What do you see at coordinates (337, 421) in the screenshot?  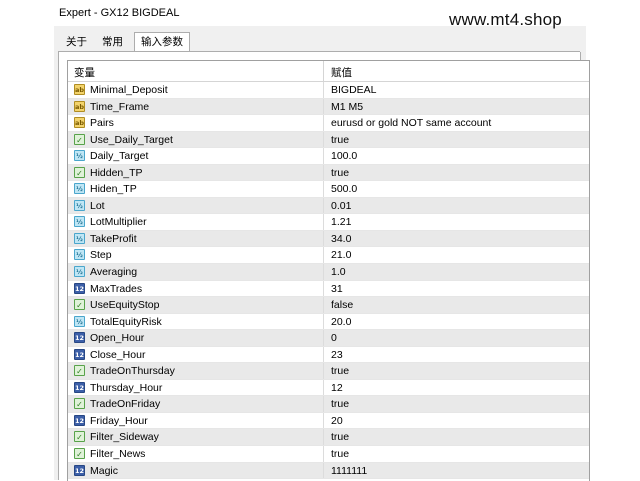 I see `parameter-value: 20` at bounding box center [337, 421].